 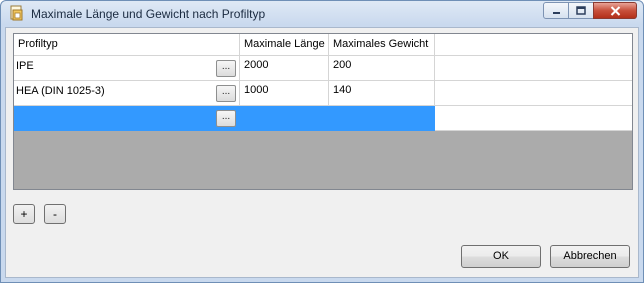 I want to click on cell-max-gewicht: 200, so click(x=382, y=68).